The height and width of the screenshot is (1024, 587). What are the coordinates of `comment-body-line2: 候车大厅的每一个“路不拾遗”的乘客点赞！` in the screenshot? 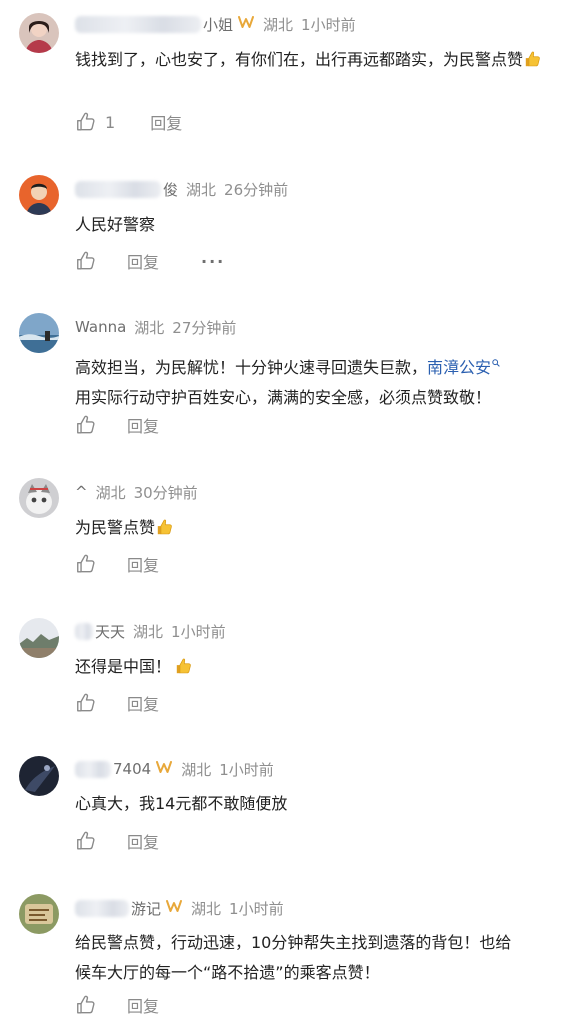 It's located at (227, 972).